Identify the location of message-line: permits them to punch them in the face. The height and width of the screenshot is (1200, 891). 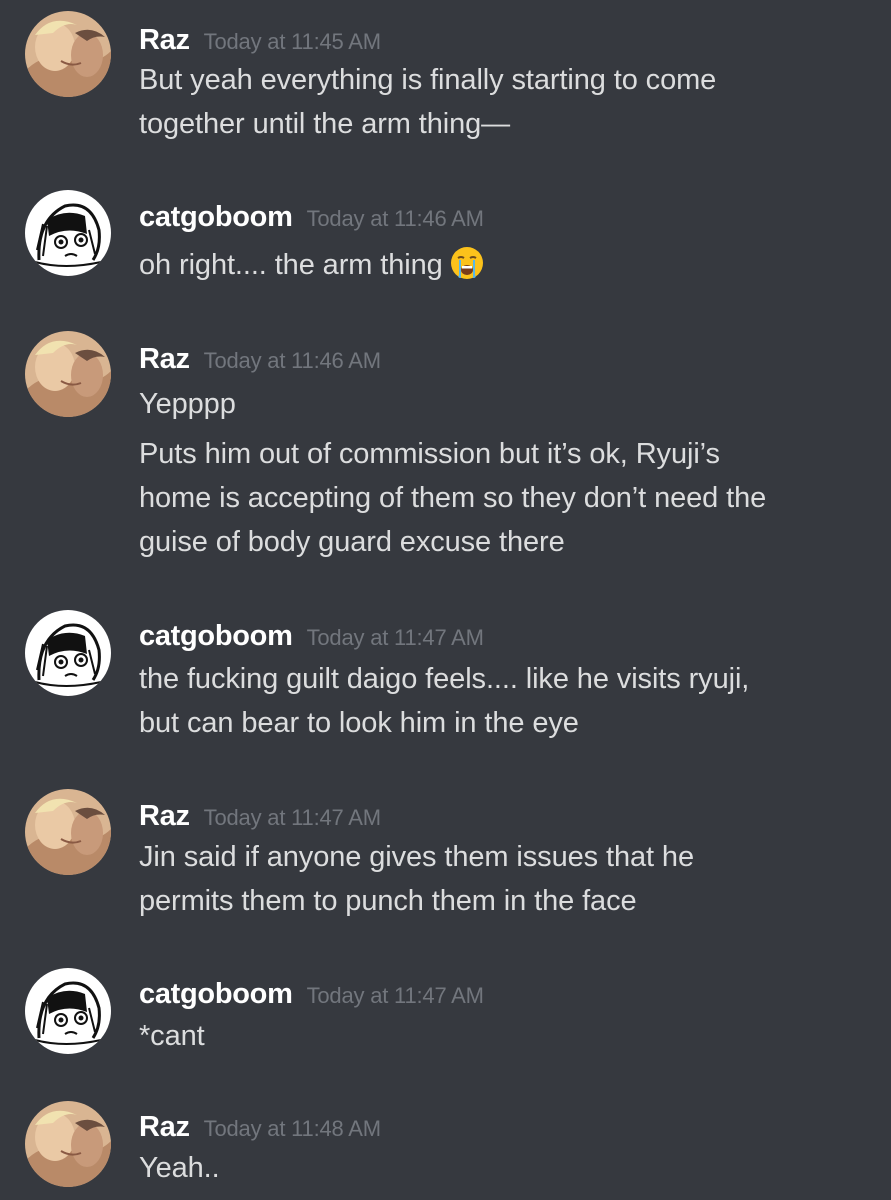
(388, 901).